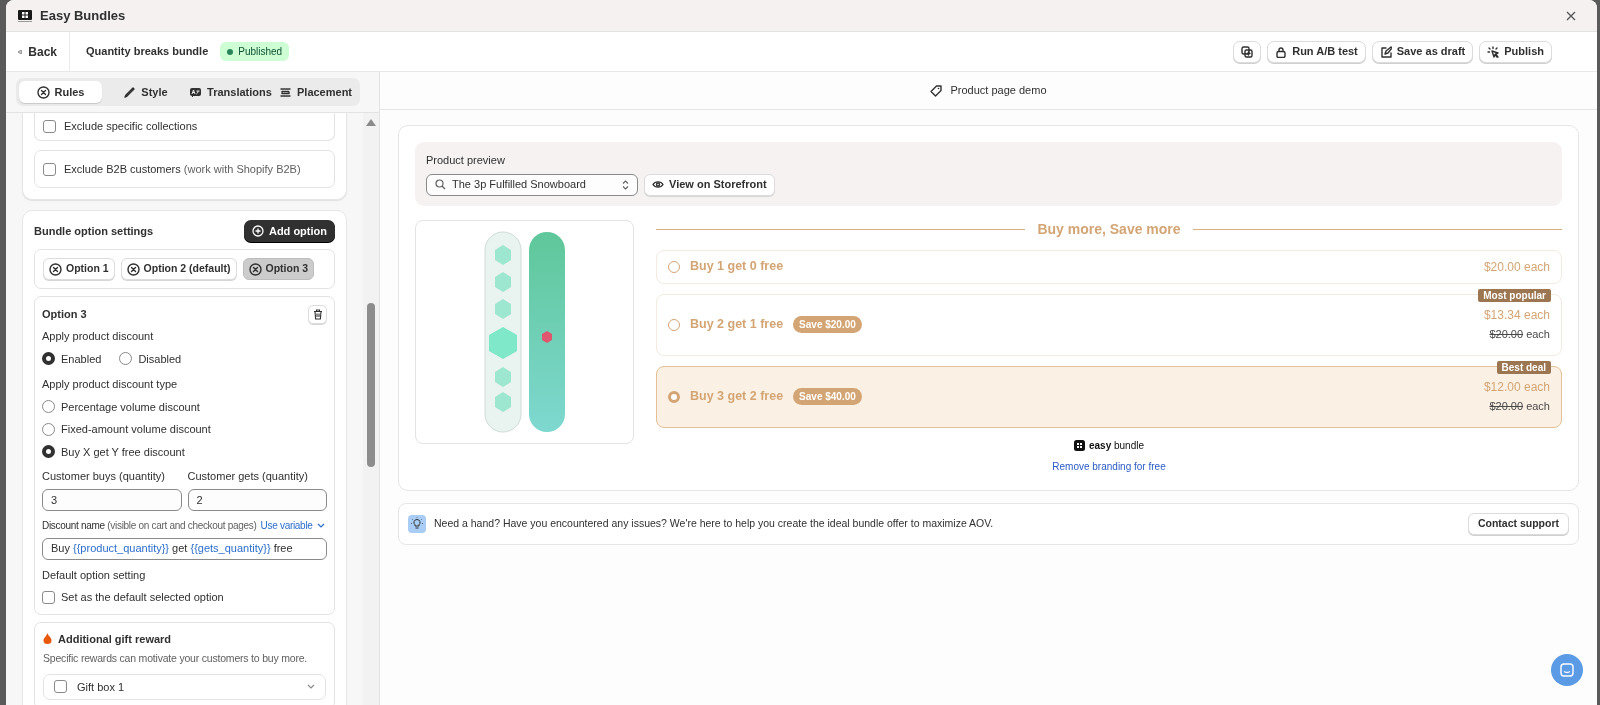 This screenshot has width=1600, height=705. Describe the element at coordinates (1493, 51) in the screenshot. I see `cursor-click-icon` at that location.